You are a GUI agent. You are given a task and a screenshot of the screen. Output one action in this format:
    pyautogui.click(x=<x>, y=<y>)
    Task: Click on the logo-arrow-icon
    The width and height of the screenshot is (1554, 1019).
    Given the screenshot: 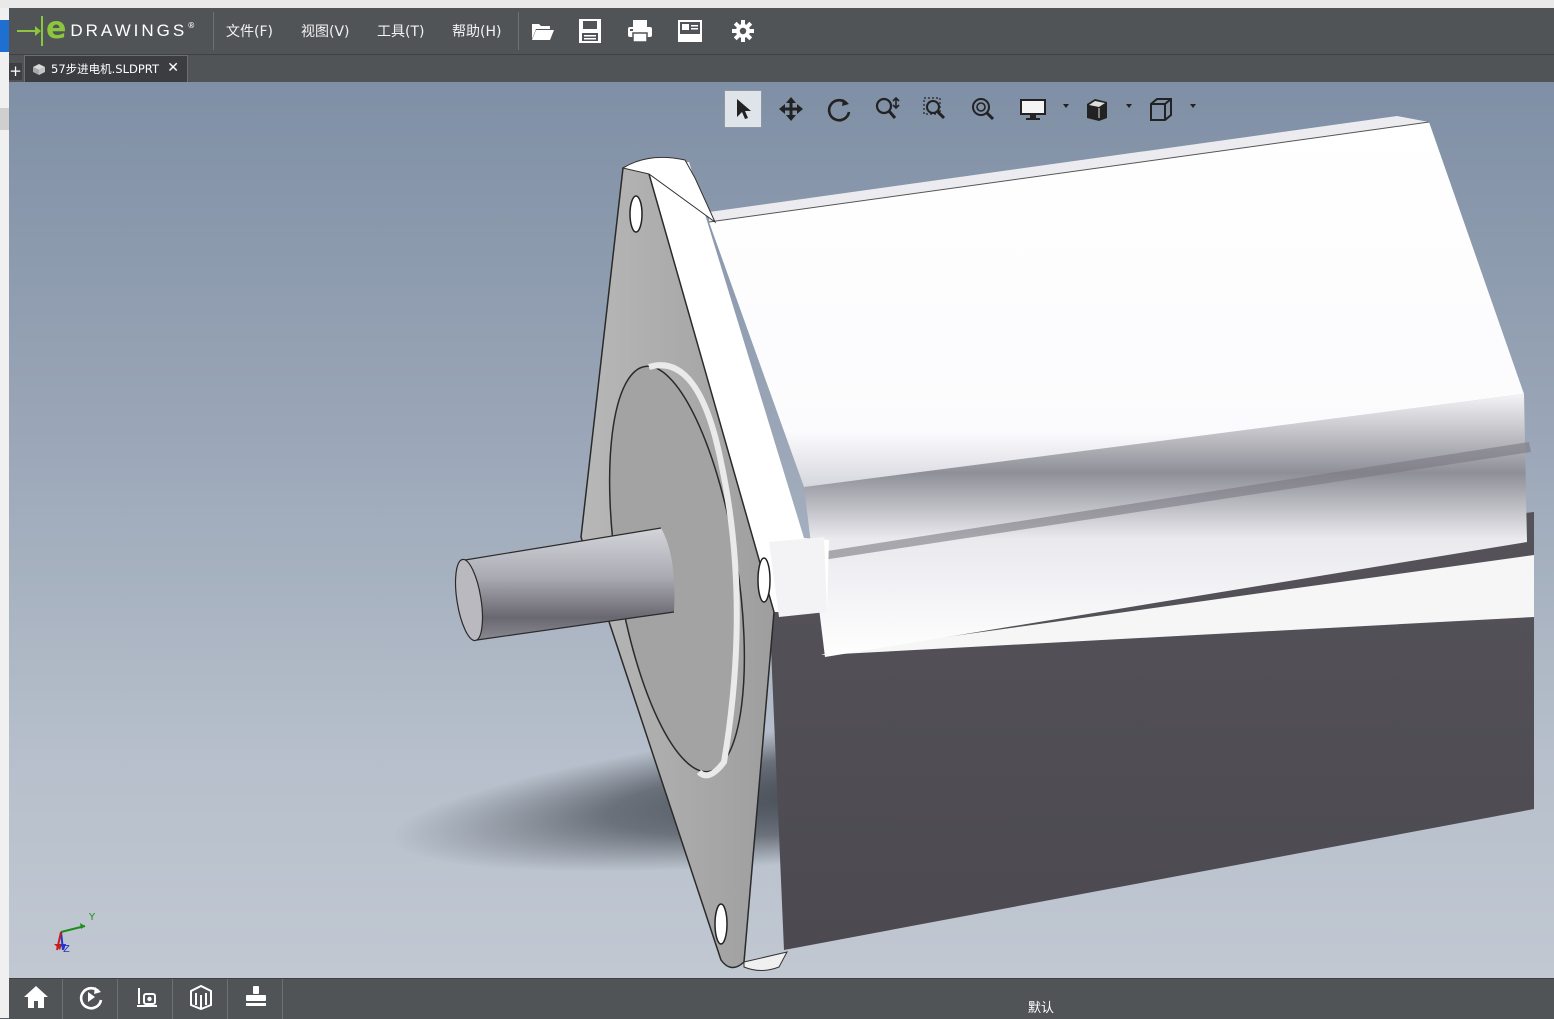 What is the action you would take?
    pyautogui.click(x=29, y=31)
    